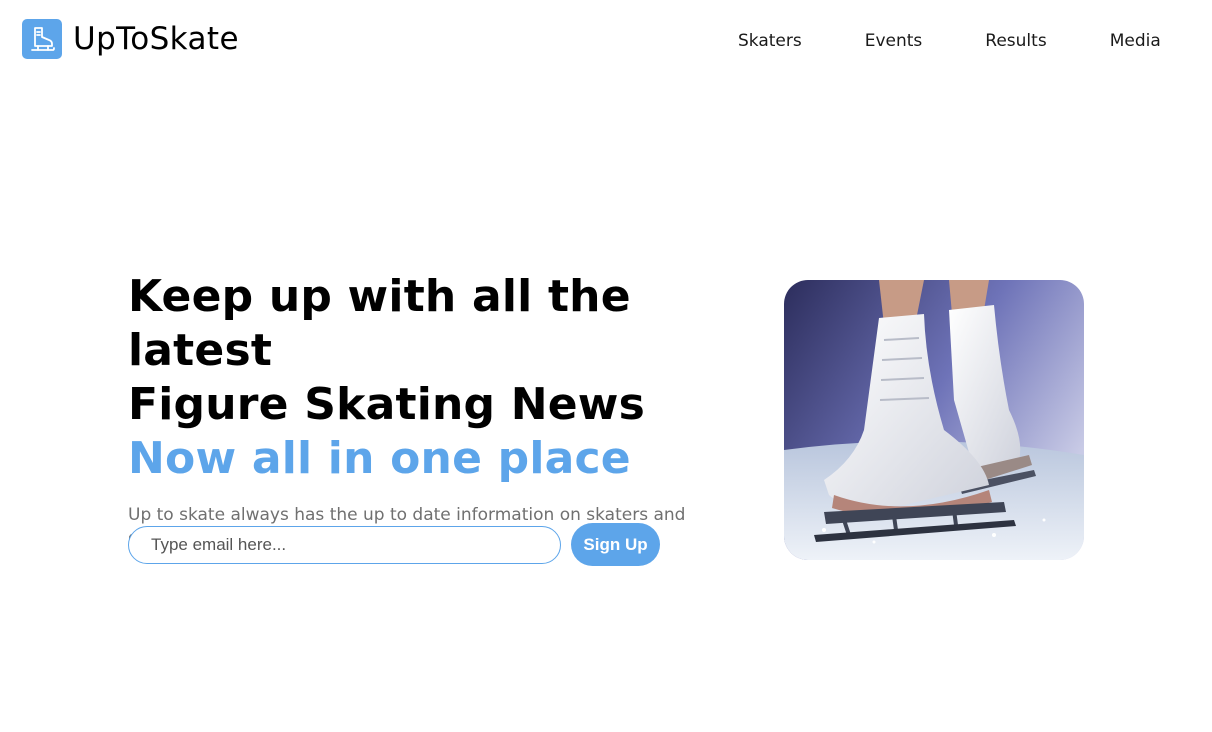 The width and height of the screenshot is (1212, 732). Describe the element at coordinates (379, 458) in the screenshot. I see `headline-accent: Now all in one place` at that location.